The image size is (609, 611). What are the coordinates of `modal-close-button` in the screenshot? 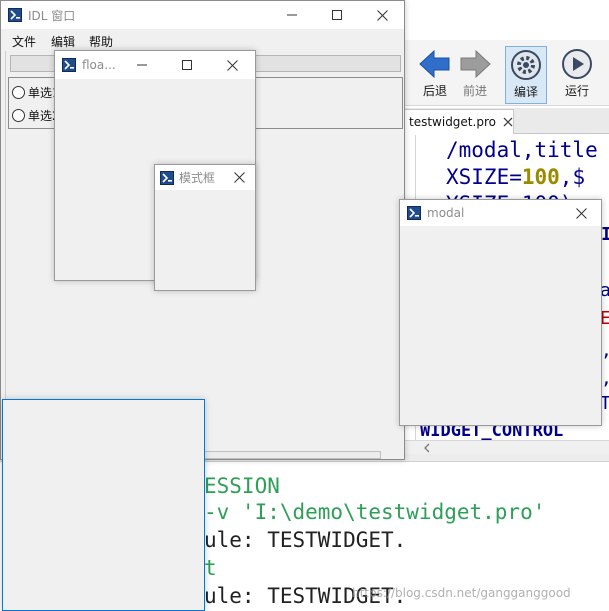 It's located at (581, 213).